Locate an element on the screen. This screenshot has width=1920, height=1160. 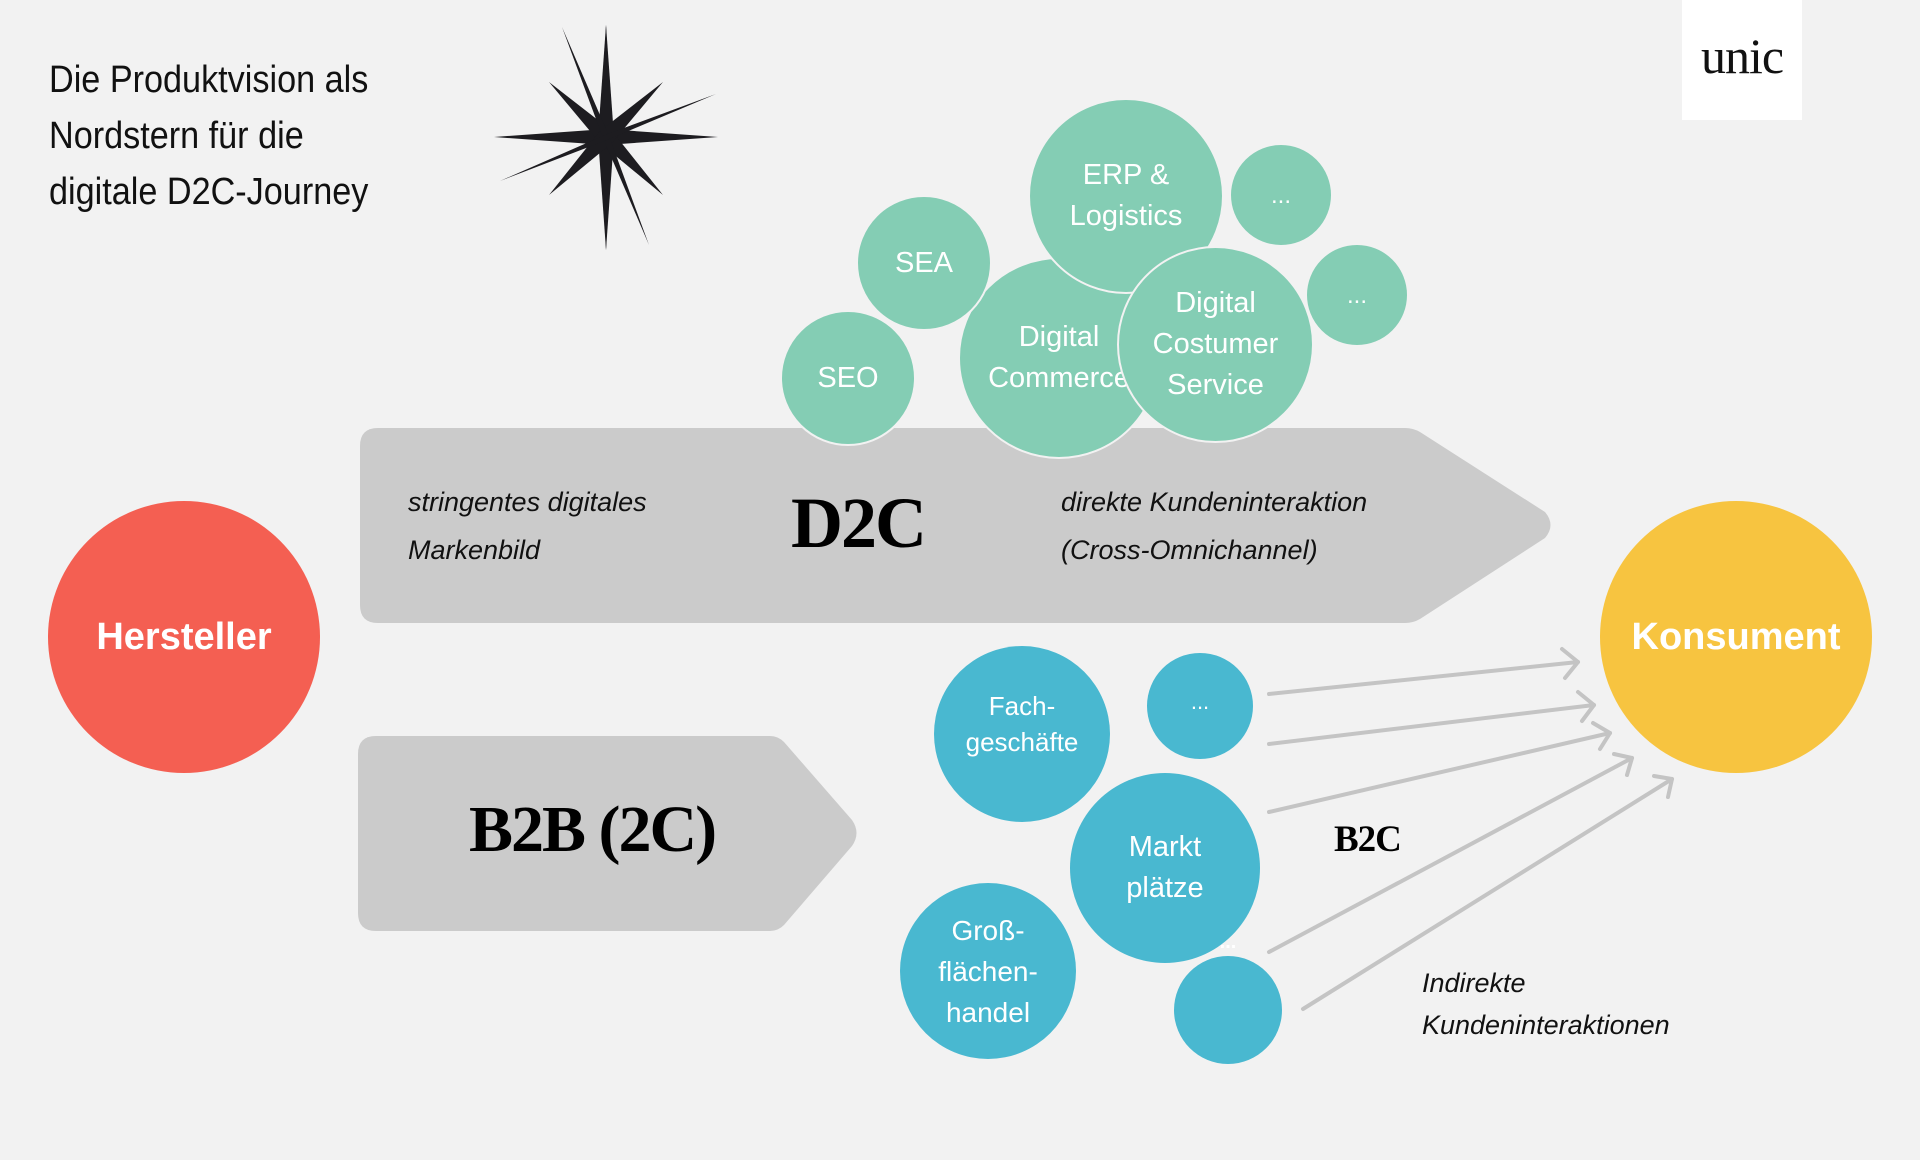
north-star-icon is located at coordinates (606, 137).